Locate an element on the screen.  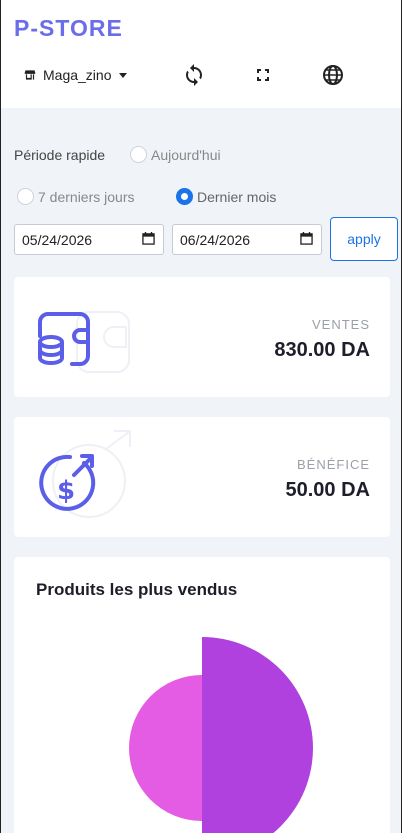
apply-button: apply is located at coordinates (364, 239).